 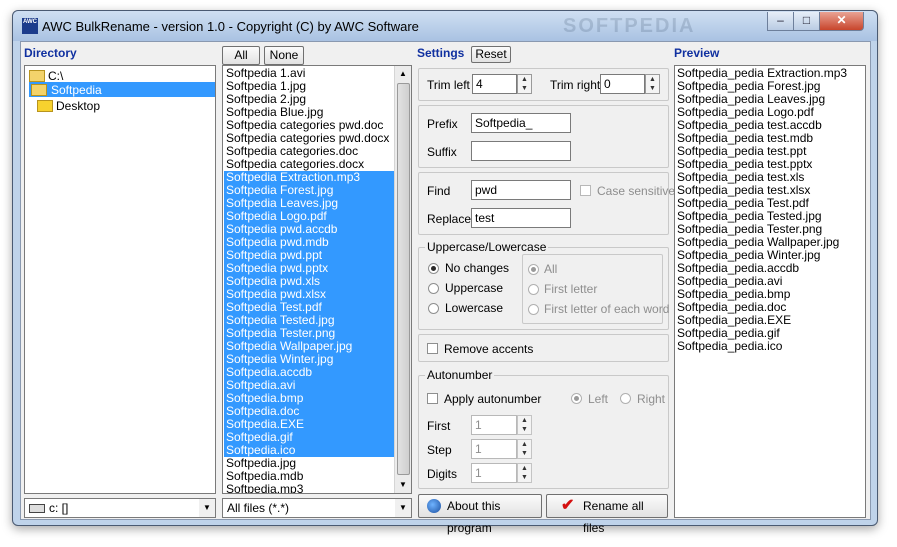 What do you see at coordinates (434, 506) in the screenshot?
I see `globe-icon` at bounding box center [434, 506].